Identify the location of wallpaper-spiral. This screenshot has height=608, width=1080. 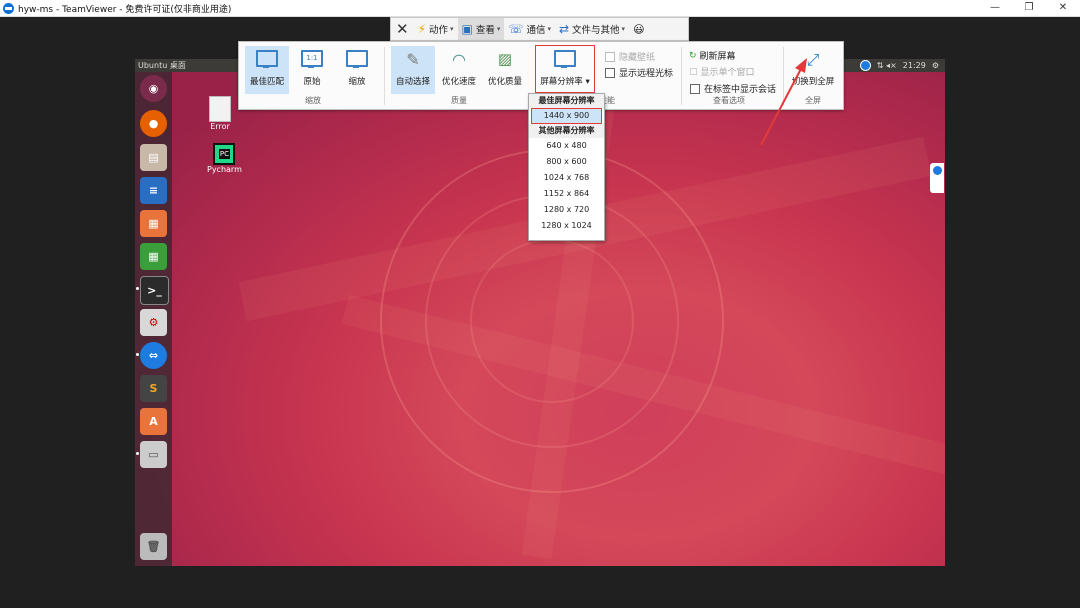
(552, 321).